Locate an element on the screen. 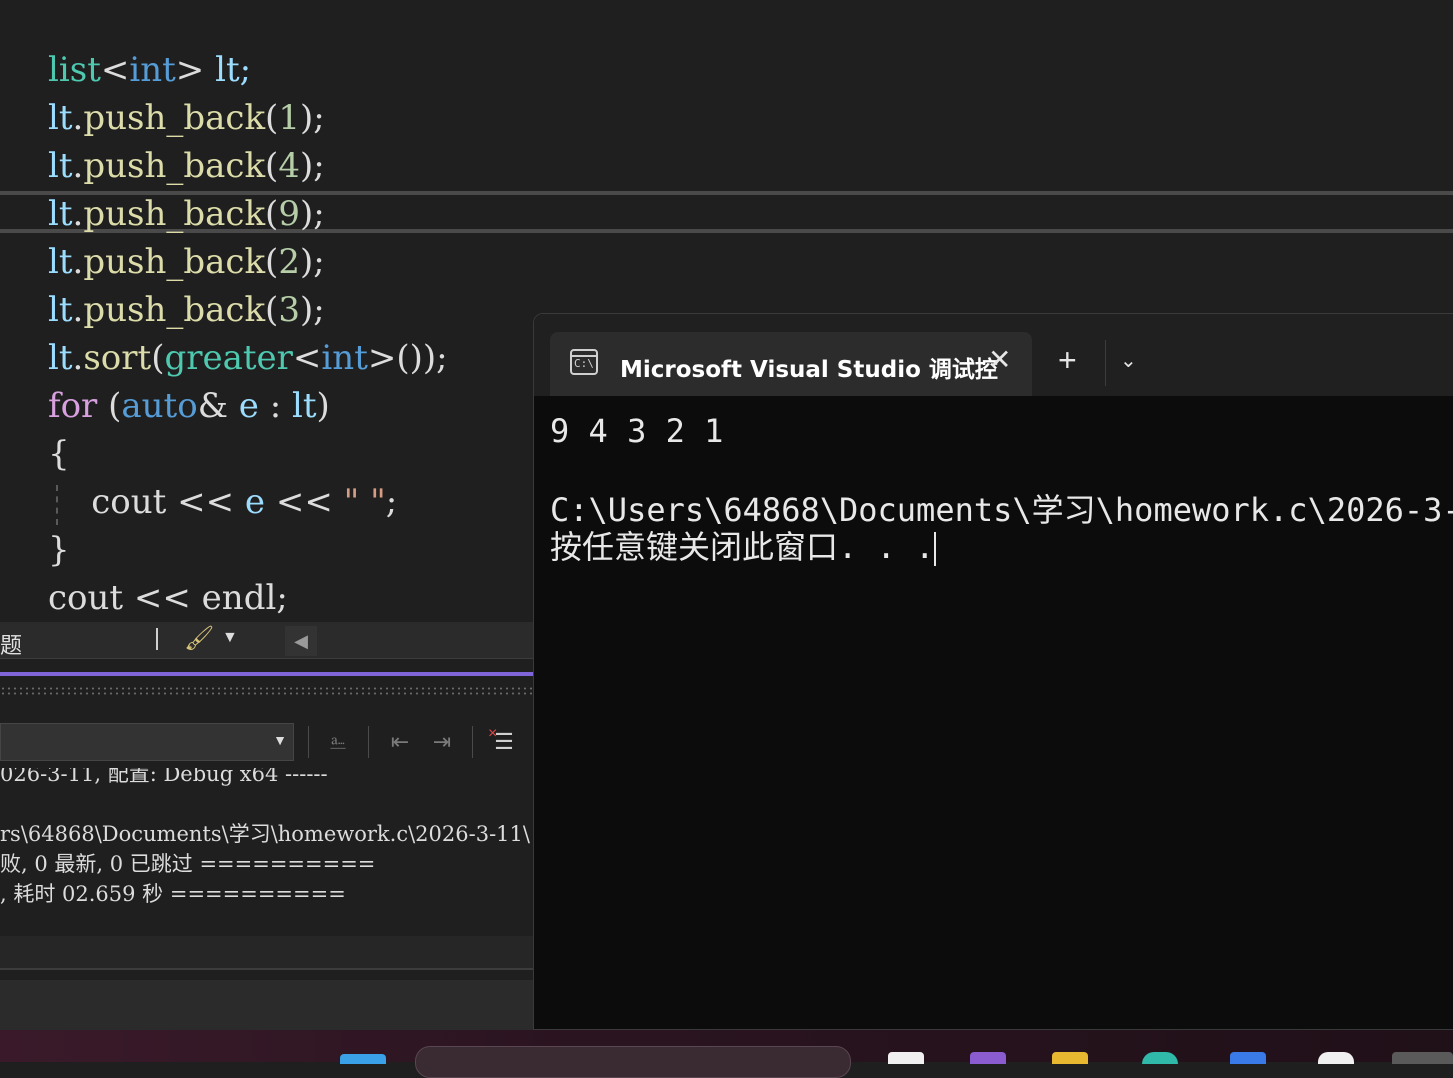 The image size is (1453, 1078). file-explorer-icon is located at coordinates (1070, 1058).